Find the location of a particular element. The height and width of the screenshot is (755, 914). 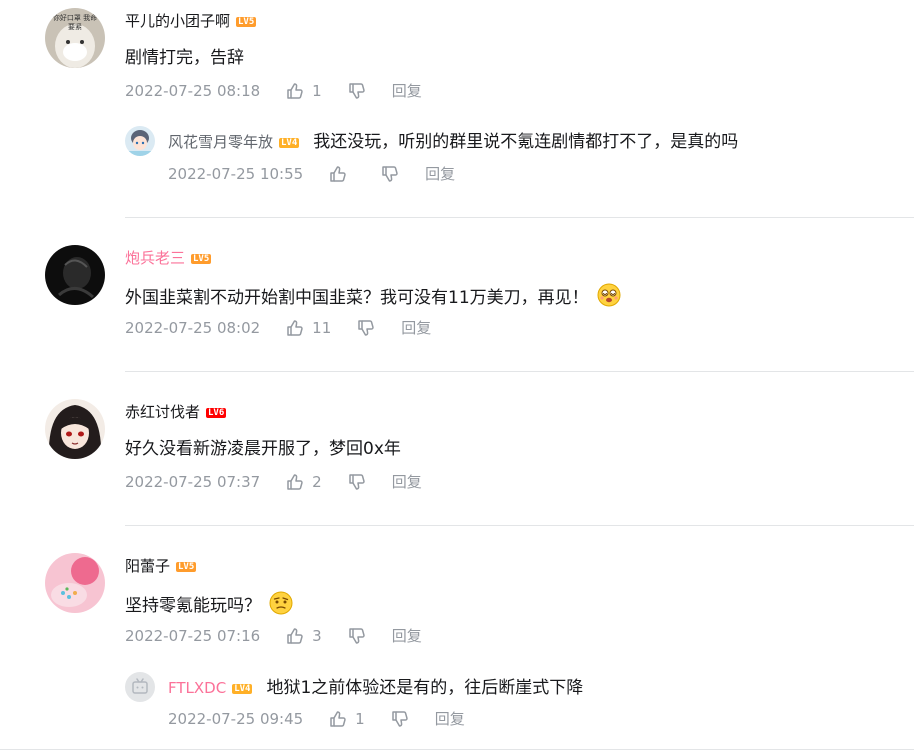

username-text: 平儿的小团子啊 is located at coordinates (177, 21).